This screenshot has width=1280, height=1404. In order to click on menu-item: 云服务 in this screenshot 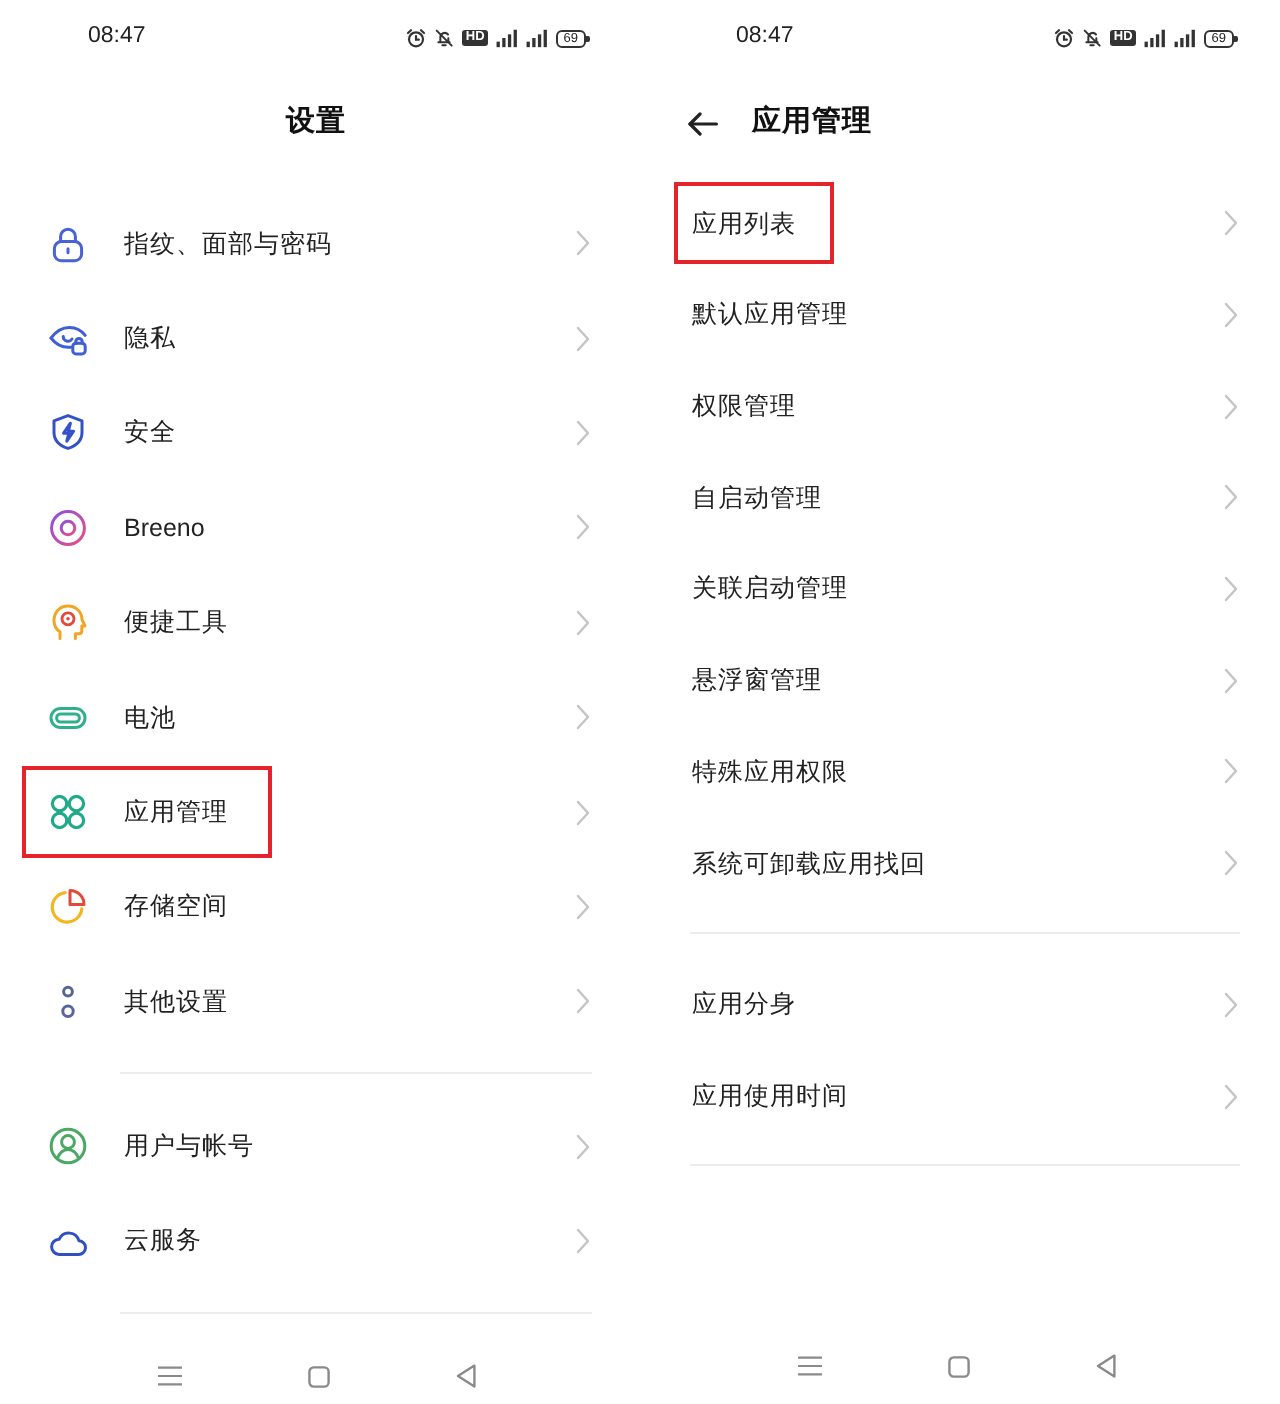, I will do `click(163, 1241)`.